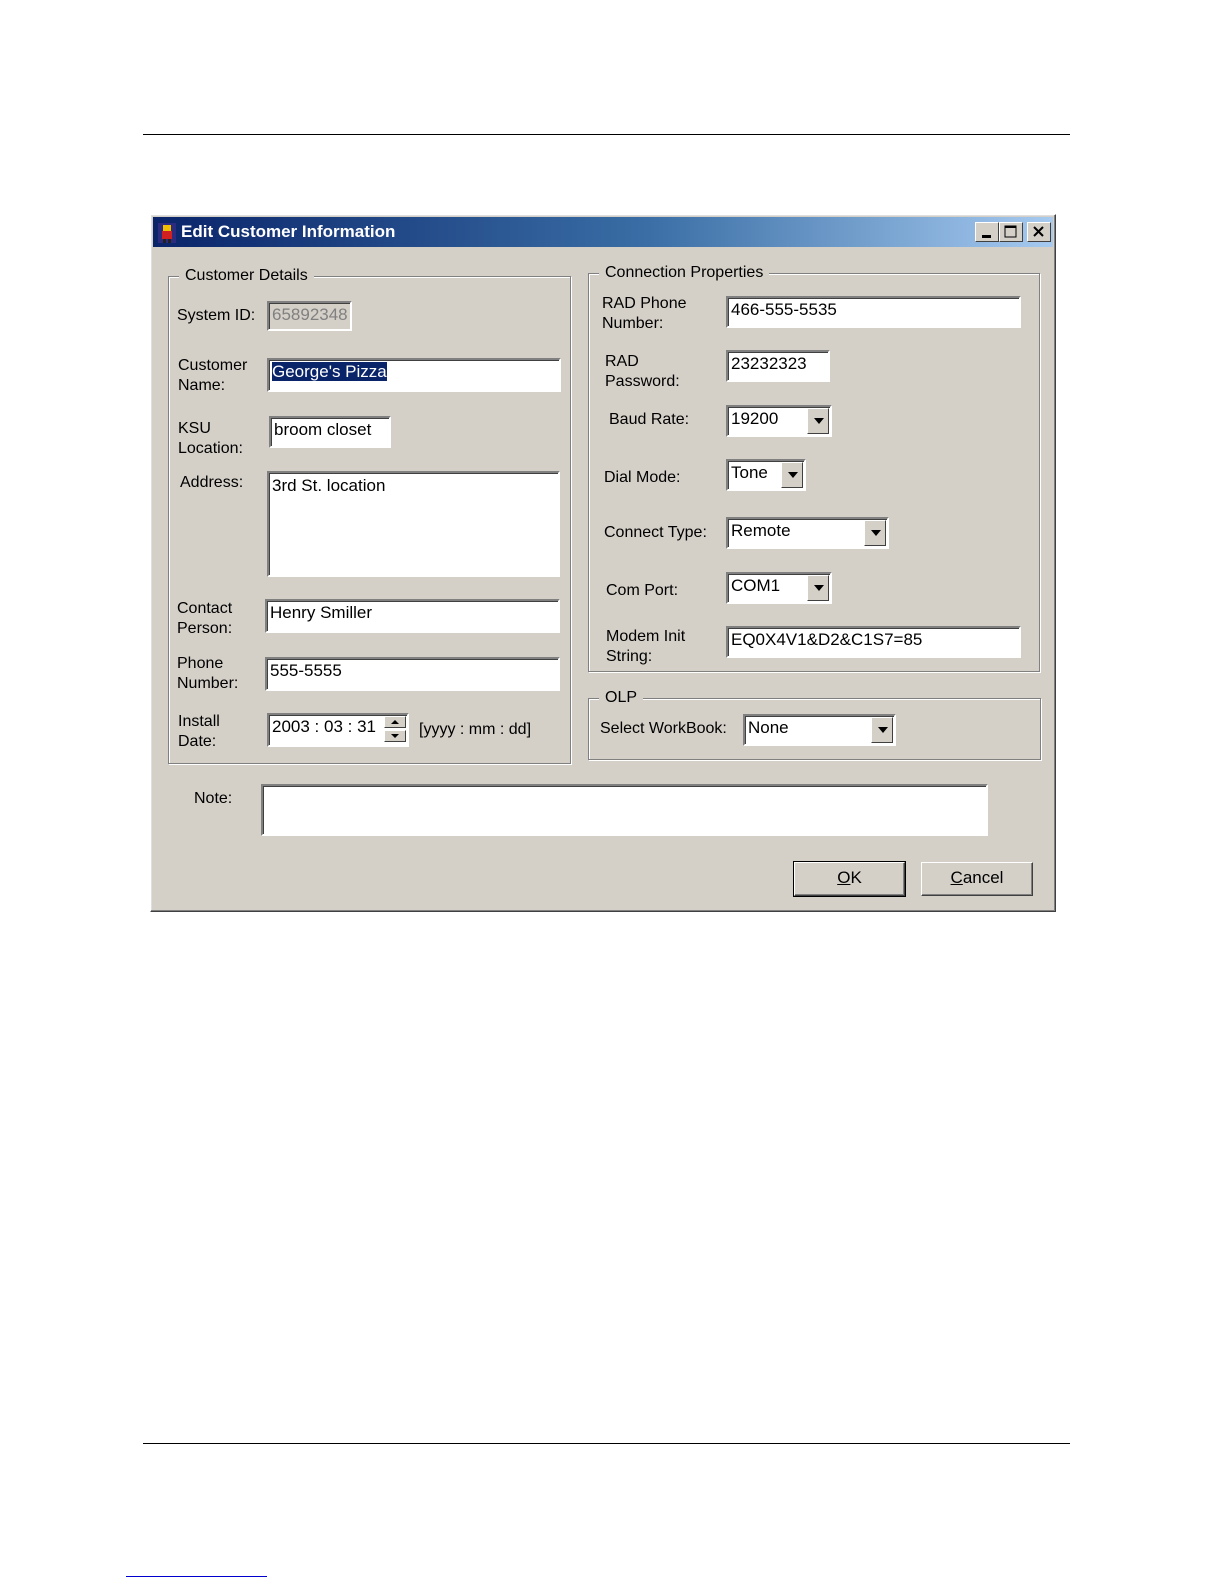 This screenshot has width=1224, height=1584. What do you see at coordinates (202, 385) in the screenshot?
I see `customer-name-label-2: Name:` at bounding box center [202, 385].